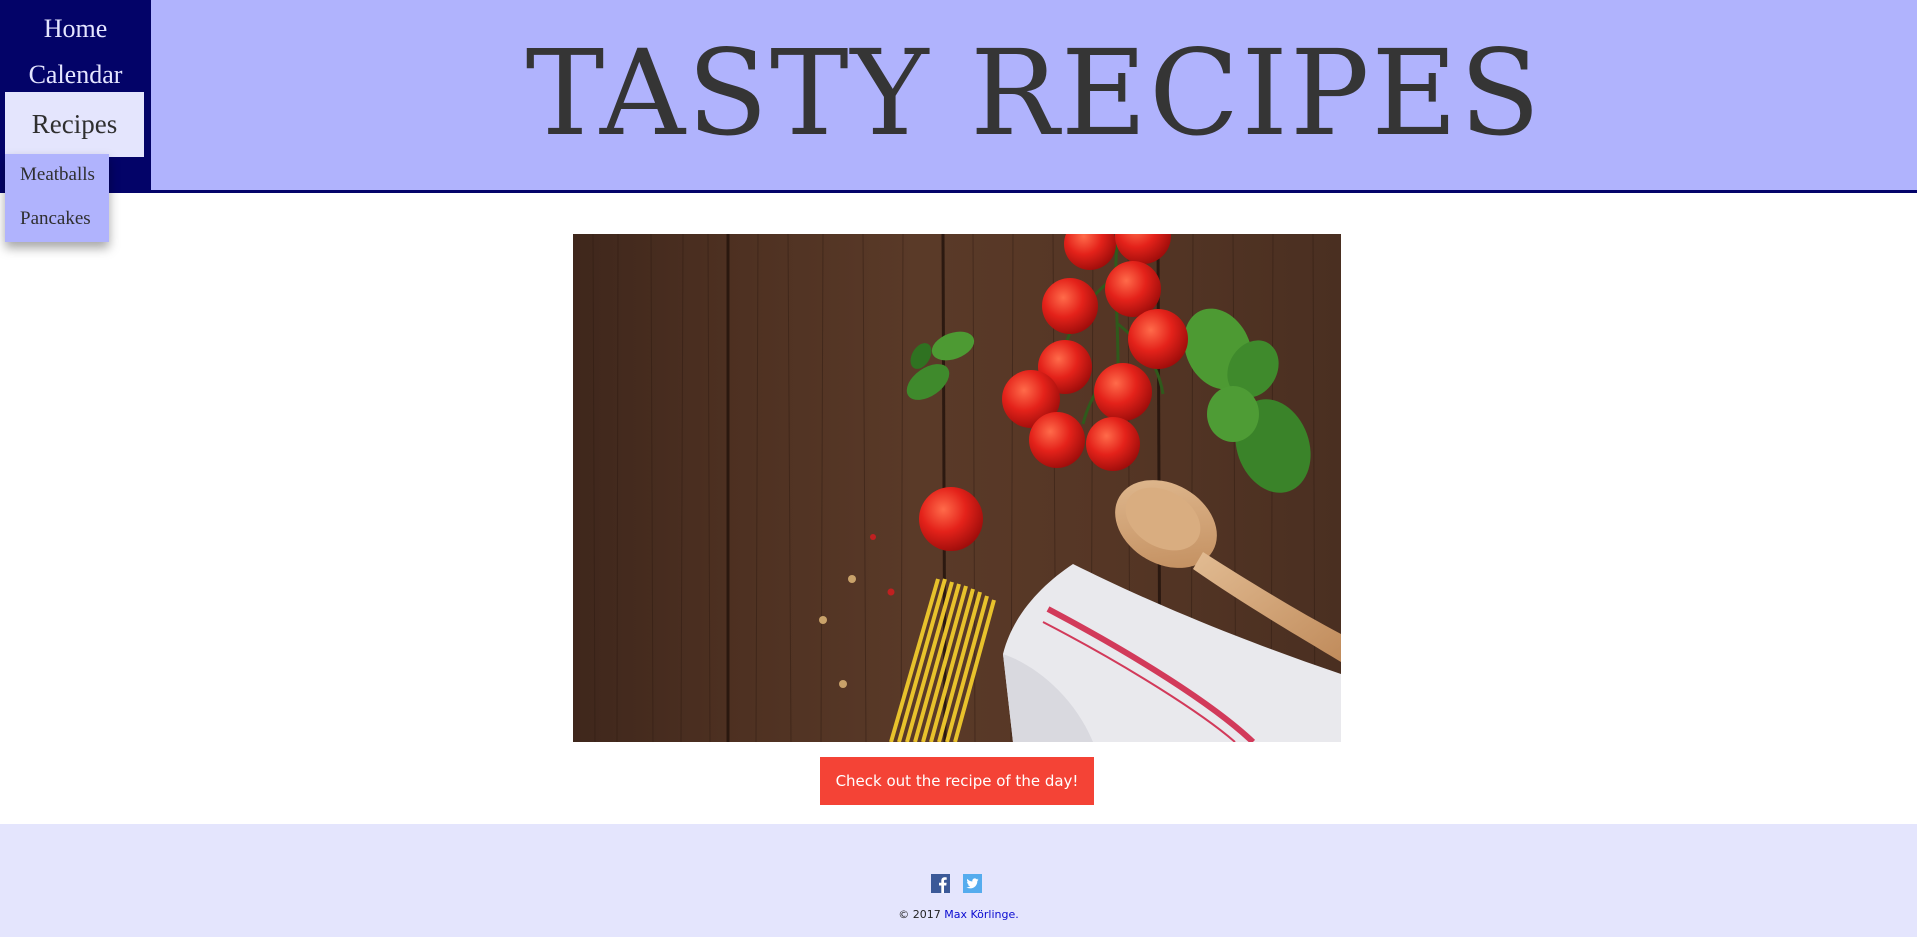  Describe the element at coordinates (958, 880) in the screenshot. I see `site-footer: © 2017 Max Körlinge.` at that location.